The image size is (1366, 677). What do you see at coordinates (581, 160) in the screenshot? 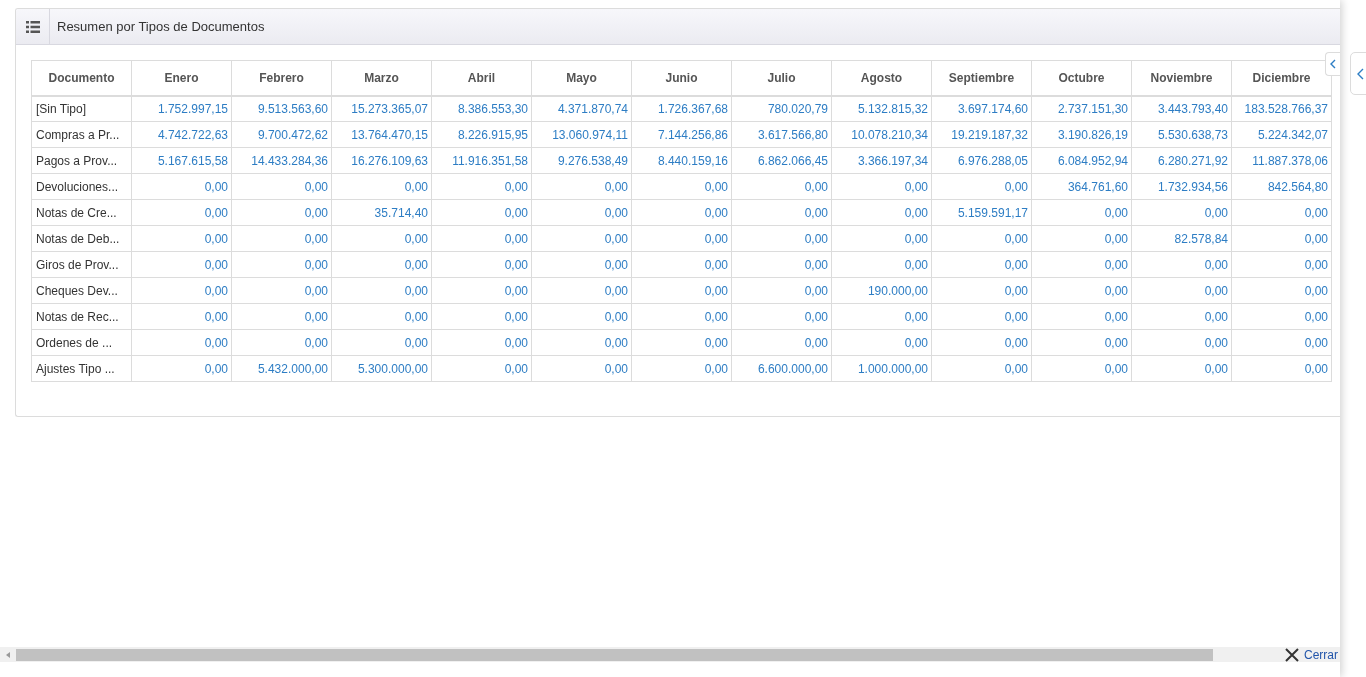
I see `table-cell: 9.276.538,49` at bounding box center [581, 160].